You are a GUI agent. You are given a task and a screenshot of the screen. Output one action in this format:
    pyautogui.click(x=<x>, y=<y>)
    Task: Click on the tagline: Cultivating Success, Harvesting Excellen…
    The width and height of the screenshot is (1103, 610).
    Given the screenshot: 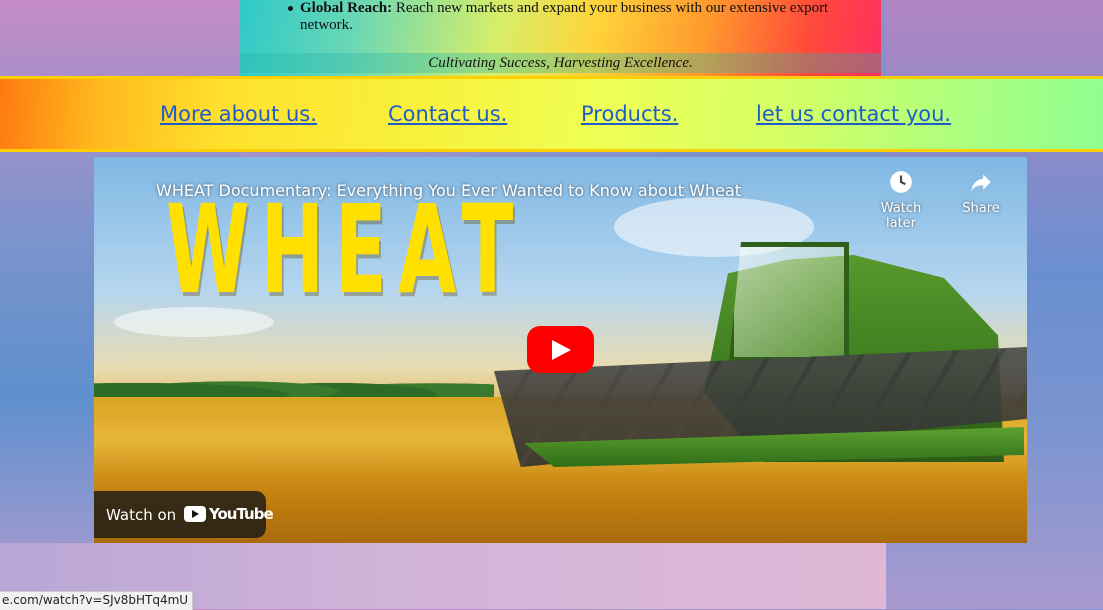 What is the action you would take?
    pyautogui.click(x=560, y=63)
    